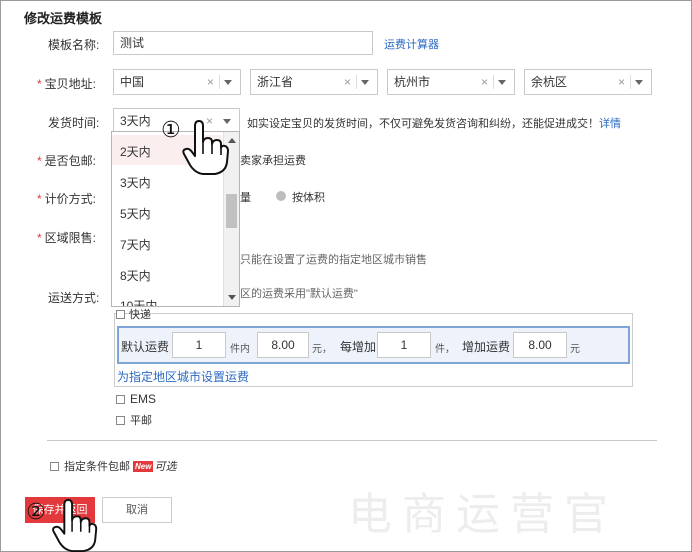 The height and width of the screenshot is (552, 692). What do you see at coordinates (434, 124) in the screenshot?
I see `ship-time-hint: 如实设定宝贝的发货时间，不仅可避免发货咨询和纠纷，还能促进成交！详情` at bounding box center [434, 124].